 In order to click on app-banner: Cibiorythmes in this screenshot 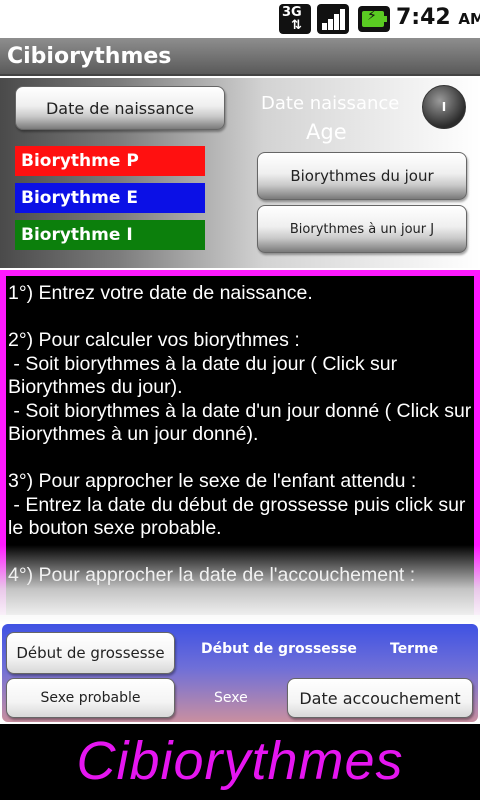, I will do `click(240, 762)`.